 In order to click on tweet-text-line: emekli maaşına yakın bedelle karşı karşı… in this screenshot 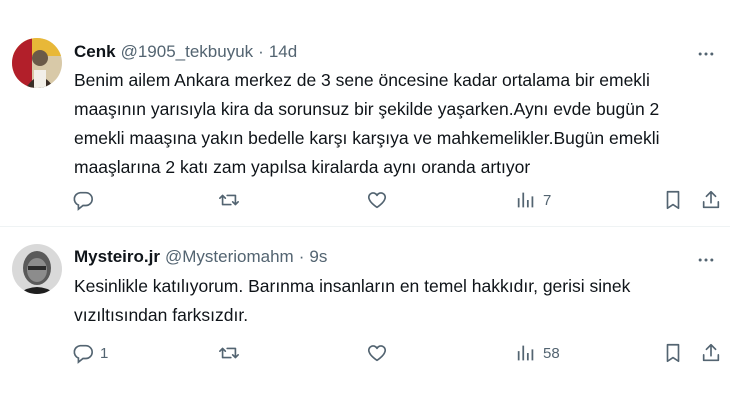, I will do `click(367, 138)`.